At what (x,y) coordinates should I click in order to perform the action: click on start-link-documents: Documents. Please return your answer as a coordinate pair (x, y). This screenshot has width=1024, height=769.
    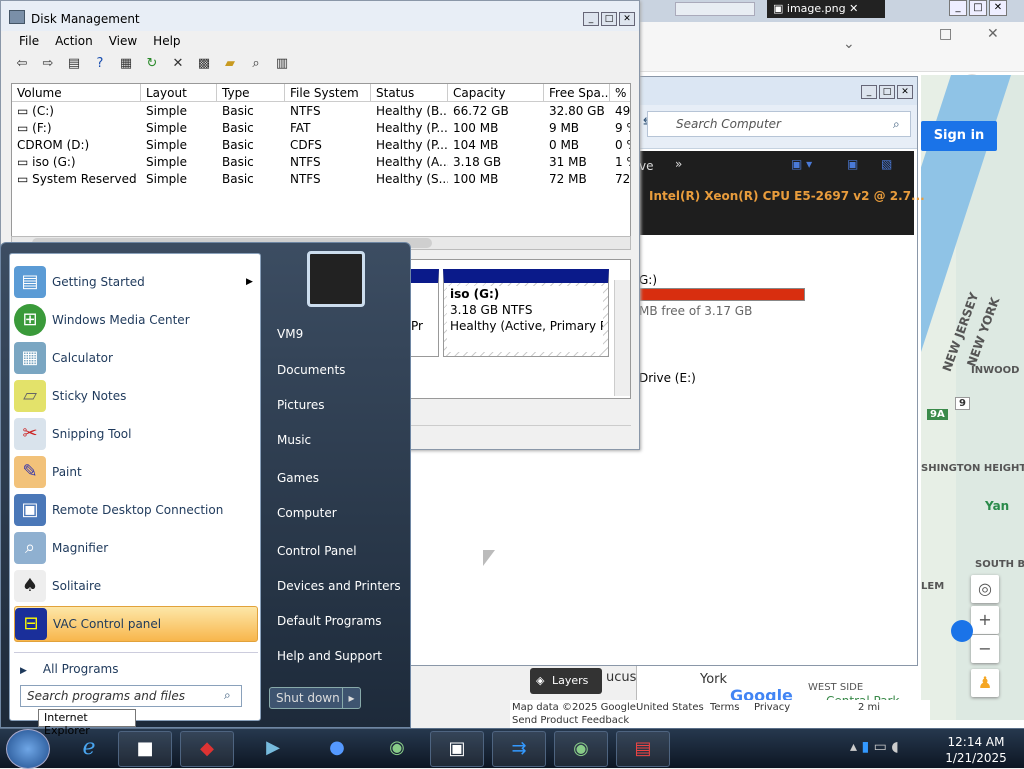
    Looking at the image, I should click on (311, 370).